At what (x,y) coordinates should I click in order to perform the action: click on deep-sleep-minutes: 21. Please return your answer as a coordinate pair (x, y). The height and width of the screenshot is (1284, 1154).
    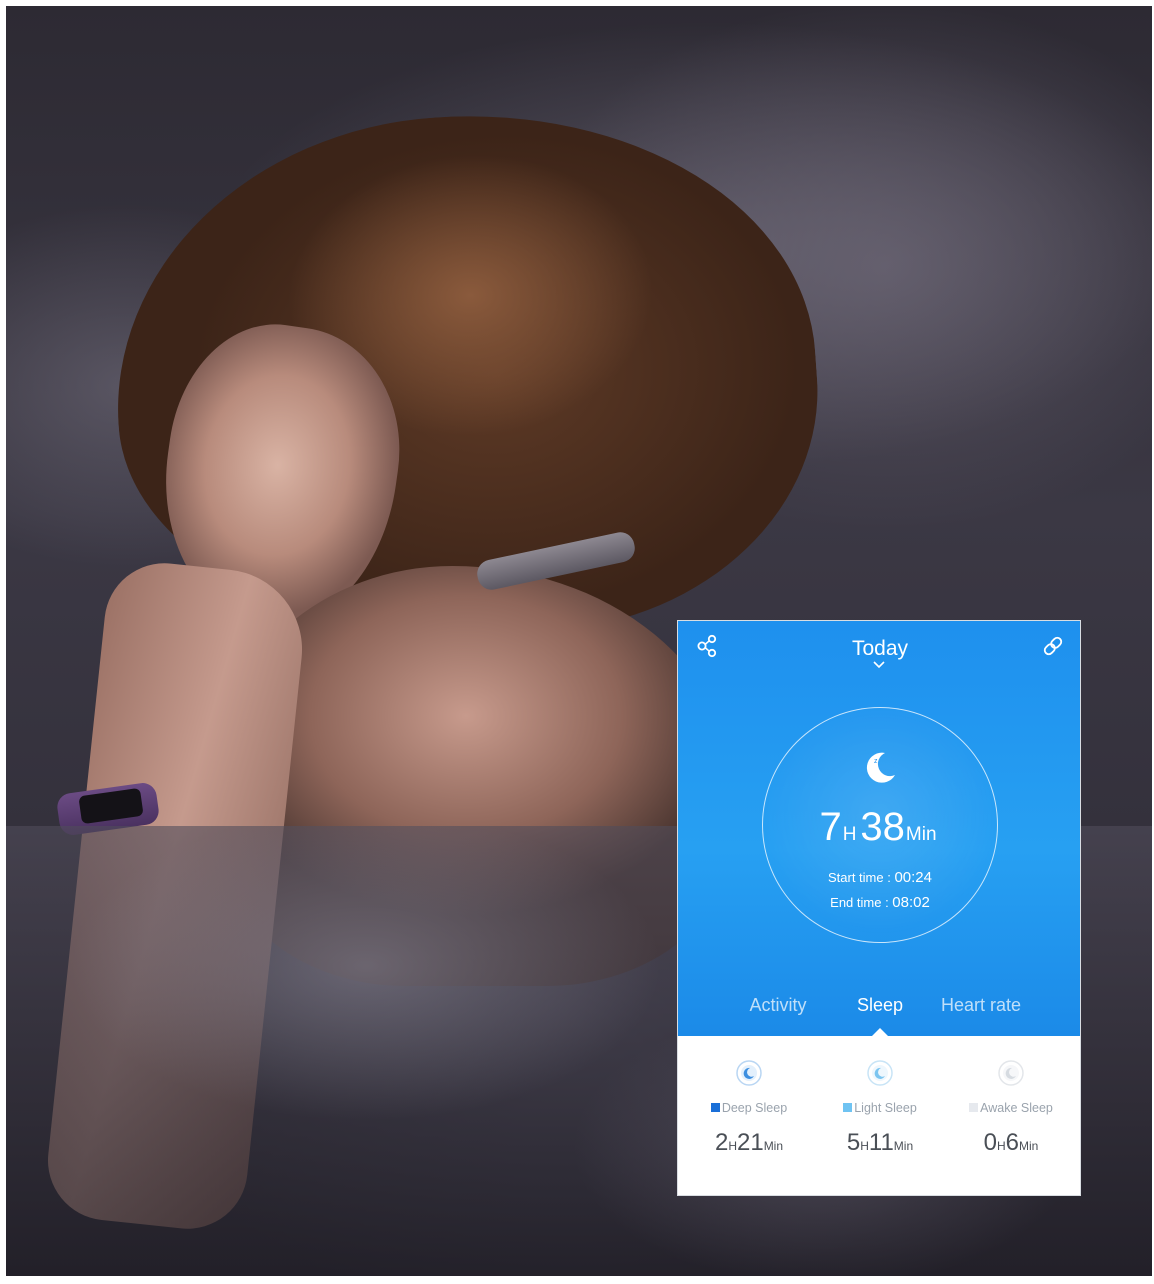
    Looking at the image, I should click on (750, 1142).